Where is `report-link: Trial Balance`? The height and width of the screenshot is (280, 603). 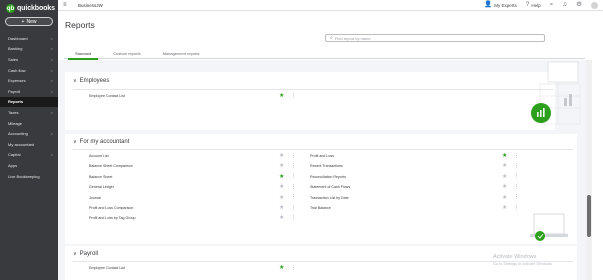
report-link: Trial Balance is located at coordinates (320, 208).